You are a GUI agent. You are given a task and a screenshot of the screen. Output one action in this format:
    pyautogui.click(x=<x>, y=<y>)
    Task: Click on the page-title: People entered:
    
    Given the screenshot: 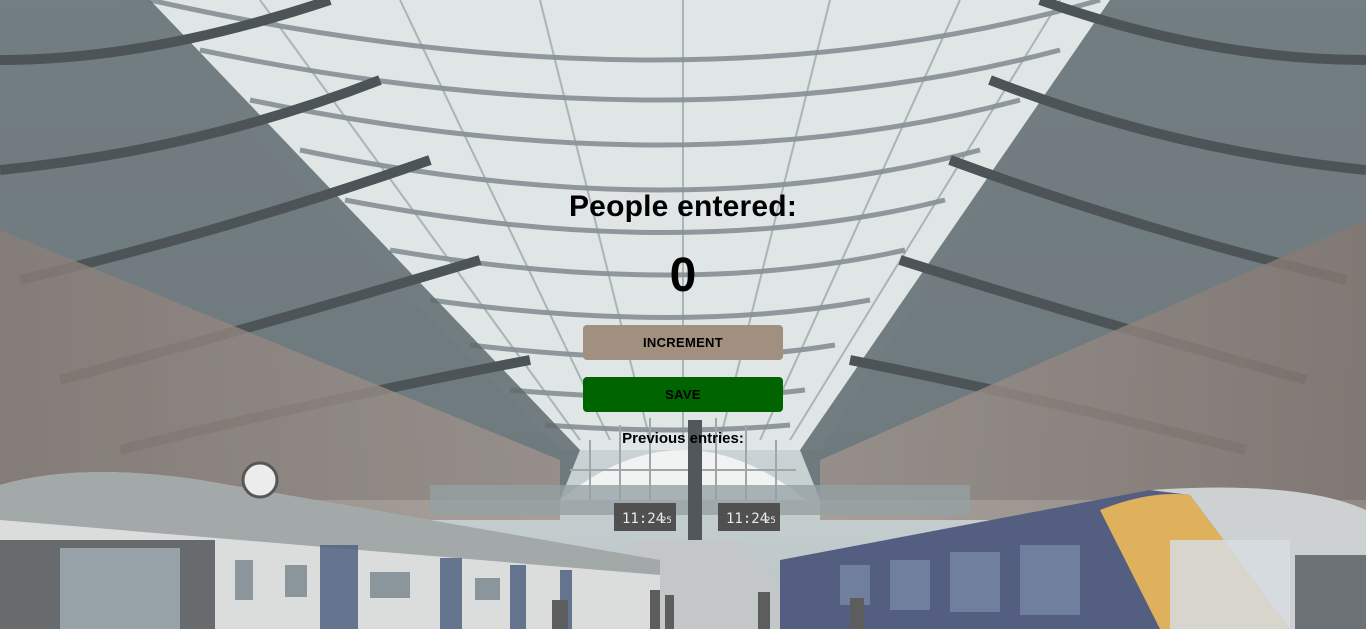 What is the action you would take?
    pyautogui.click(x=683, y=206)
    